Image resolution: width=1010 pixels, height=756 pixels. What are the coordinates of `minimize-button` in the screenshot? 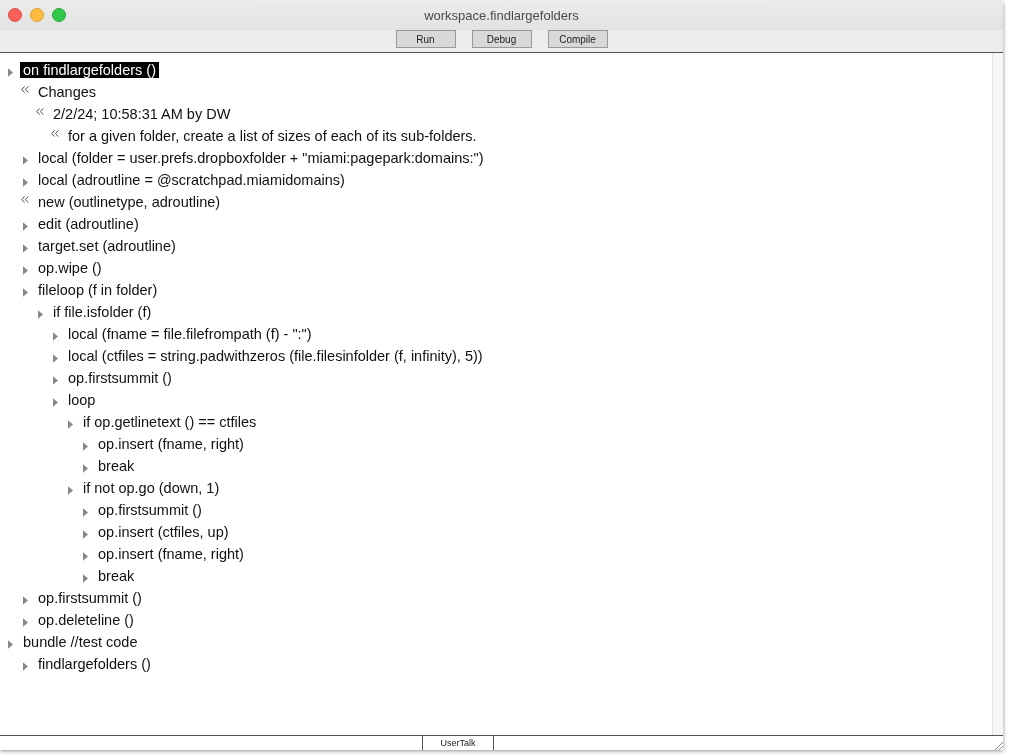 It's located at (37, 15).